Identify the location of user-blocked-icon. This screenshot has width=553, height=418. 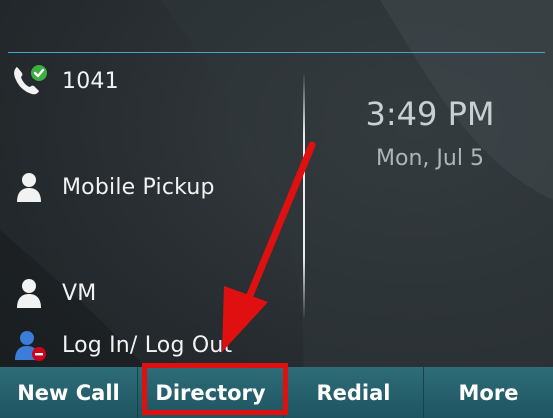
(29, 345).